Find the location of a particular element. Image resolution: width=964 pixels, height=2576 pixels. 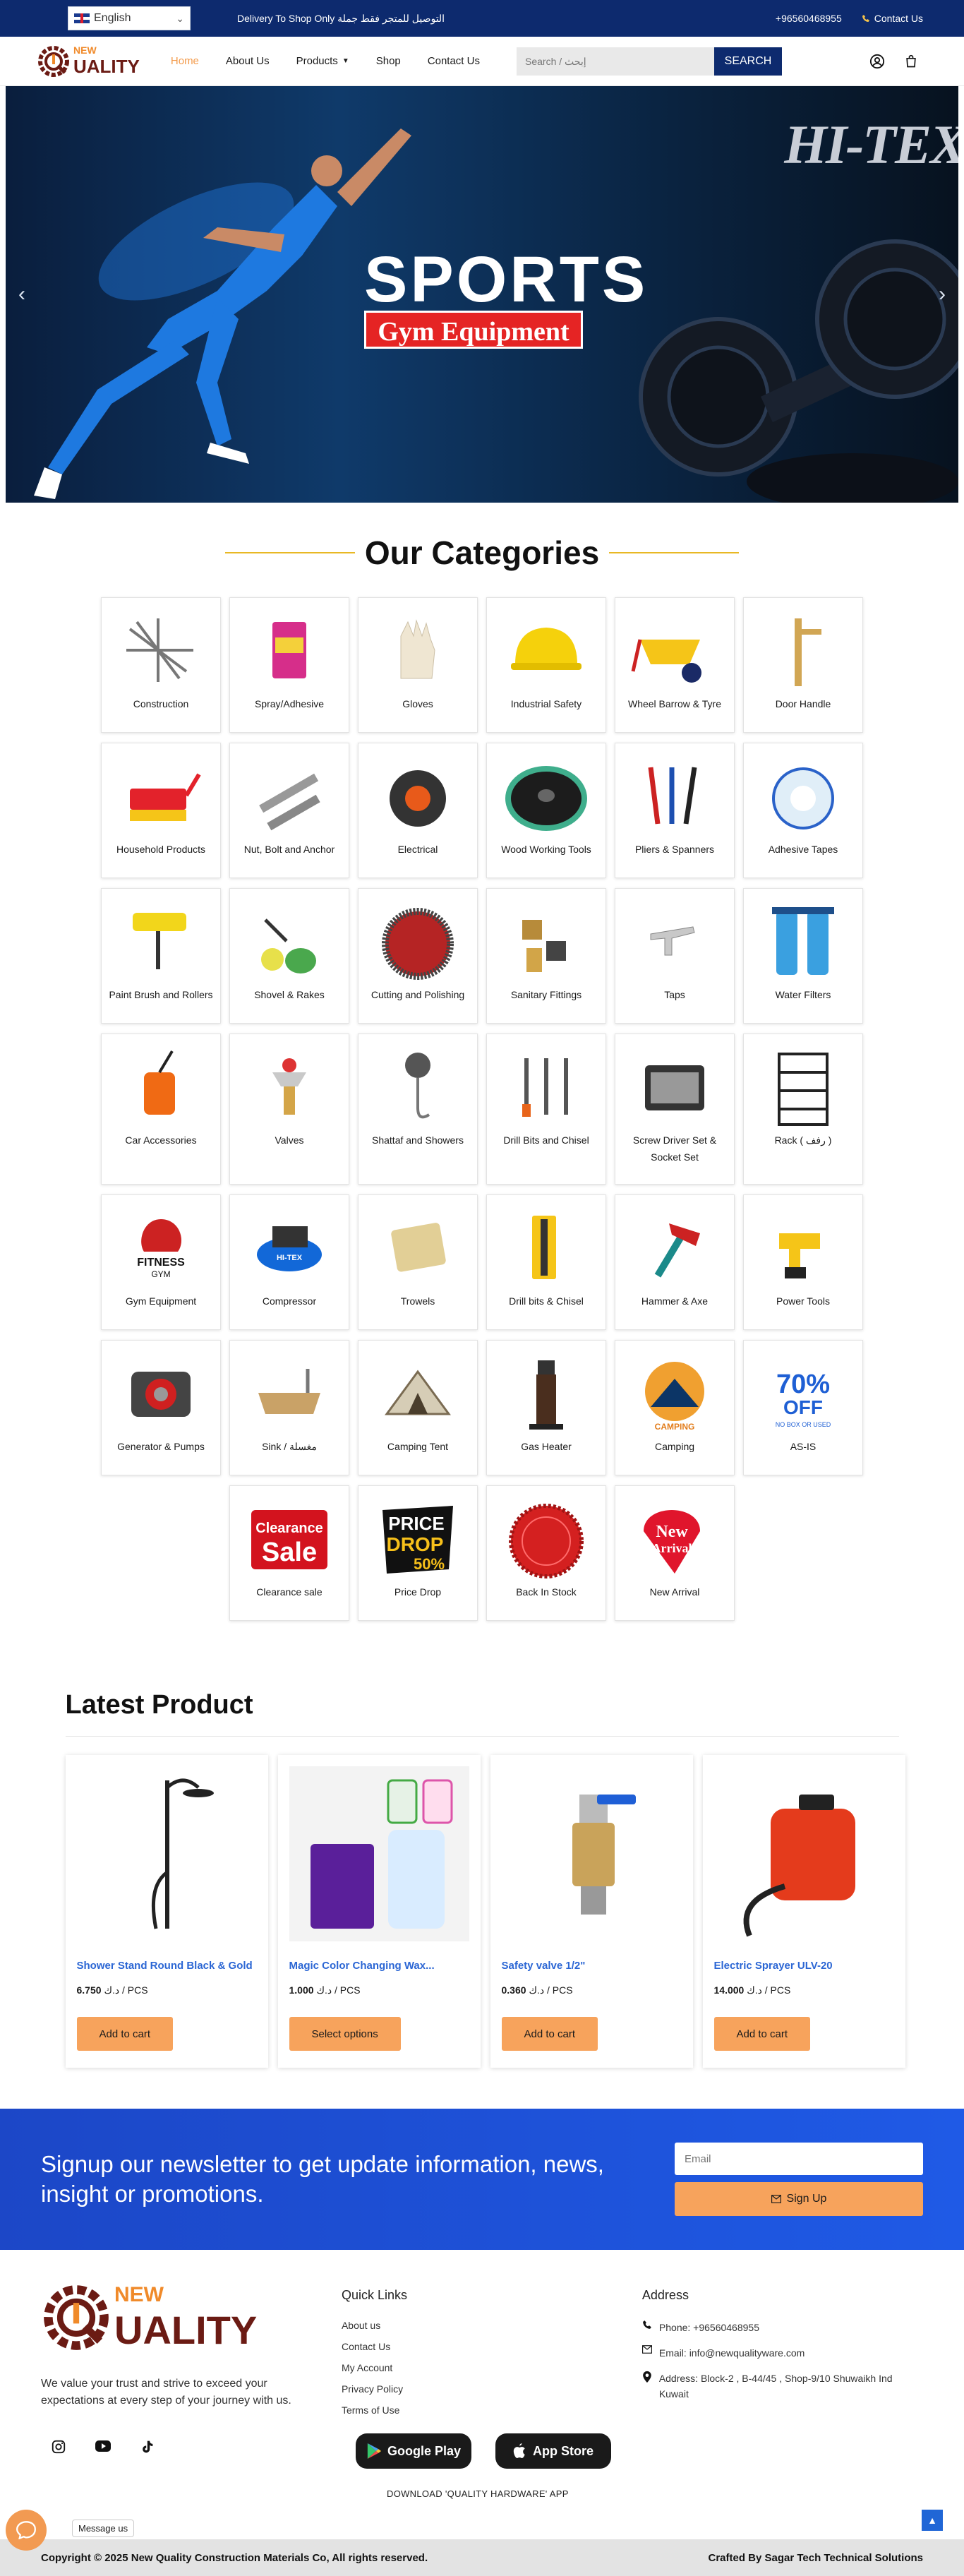

message-us-label: Message us is located at coordinates (103, 2528).